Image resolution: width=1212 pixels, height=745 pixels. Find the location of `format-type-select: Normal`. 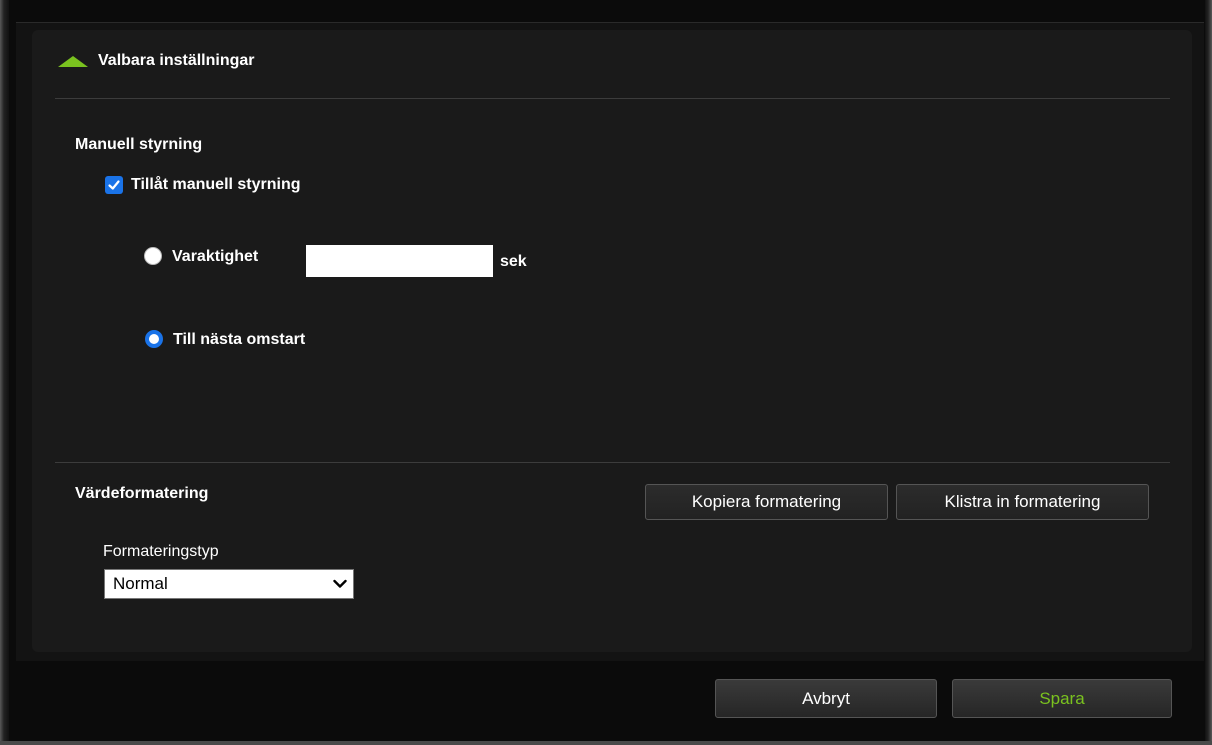

format-type-select: Normal is located at coordinates (229, 584).